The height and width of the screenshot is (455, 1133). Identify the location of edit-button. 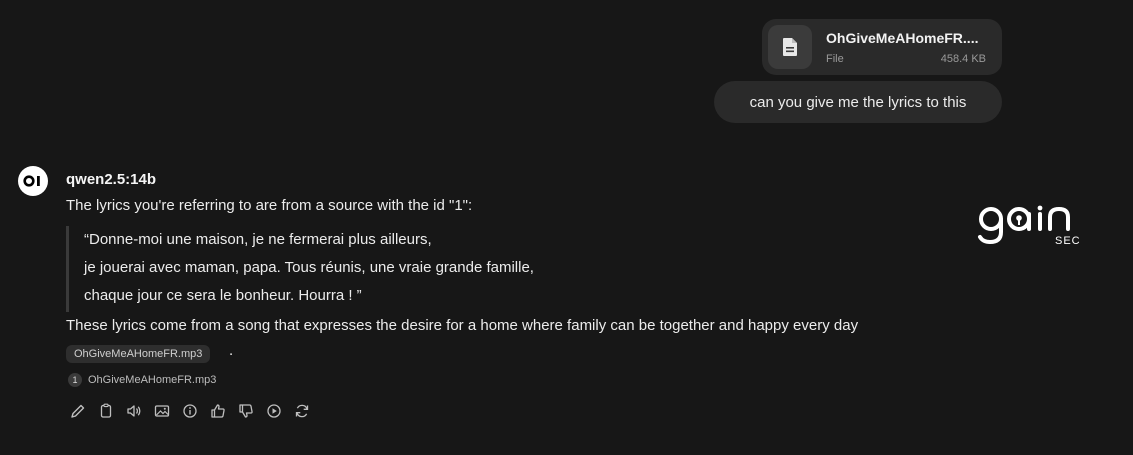
(84, 411).